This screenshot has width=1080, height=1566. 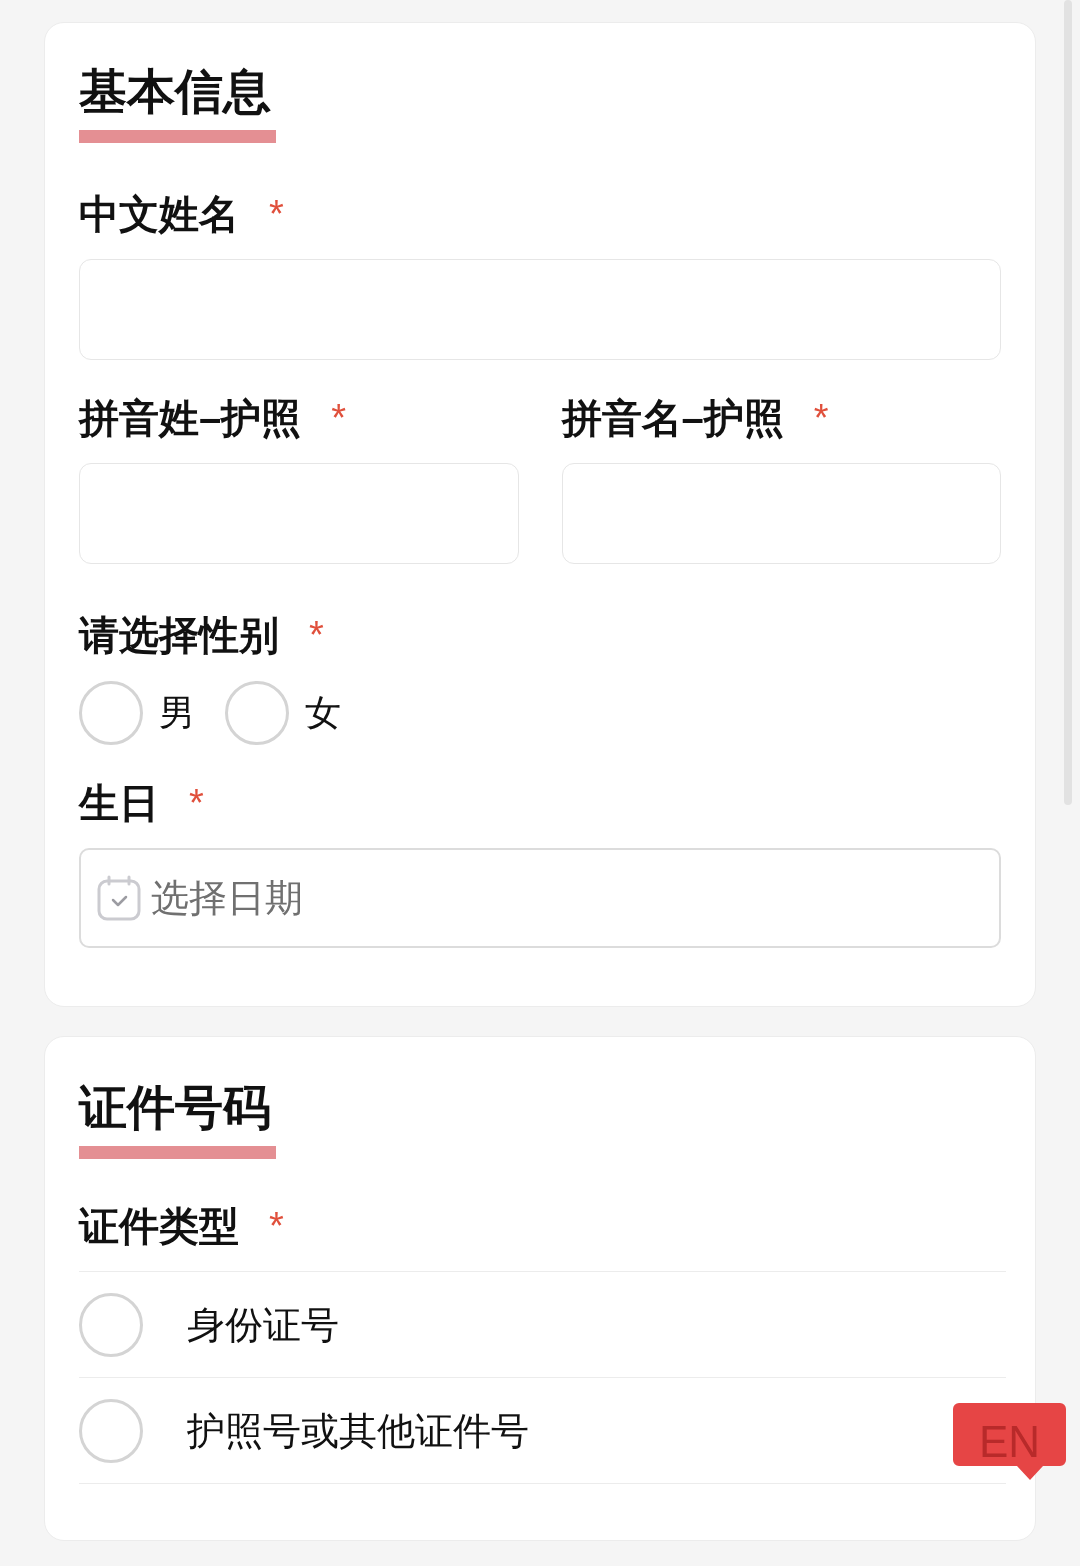 What do you see at coordinates (175, 1108) in the screenshot?
I see `section-title: 证件号码` at bounding box center [175, 1108].